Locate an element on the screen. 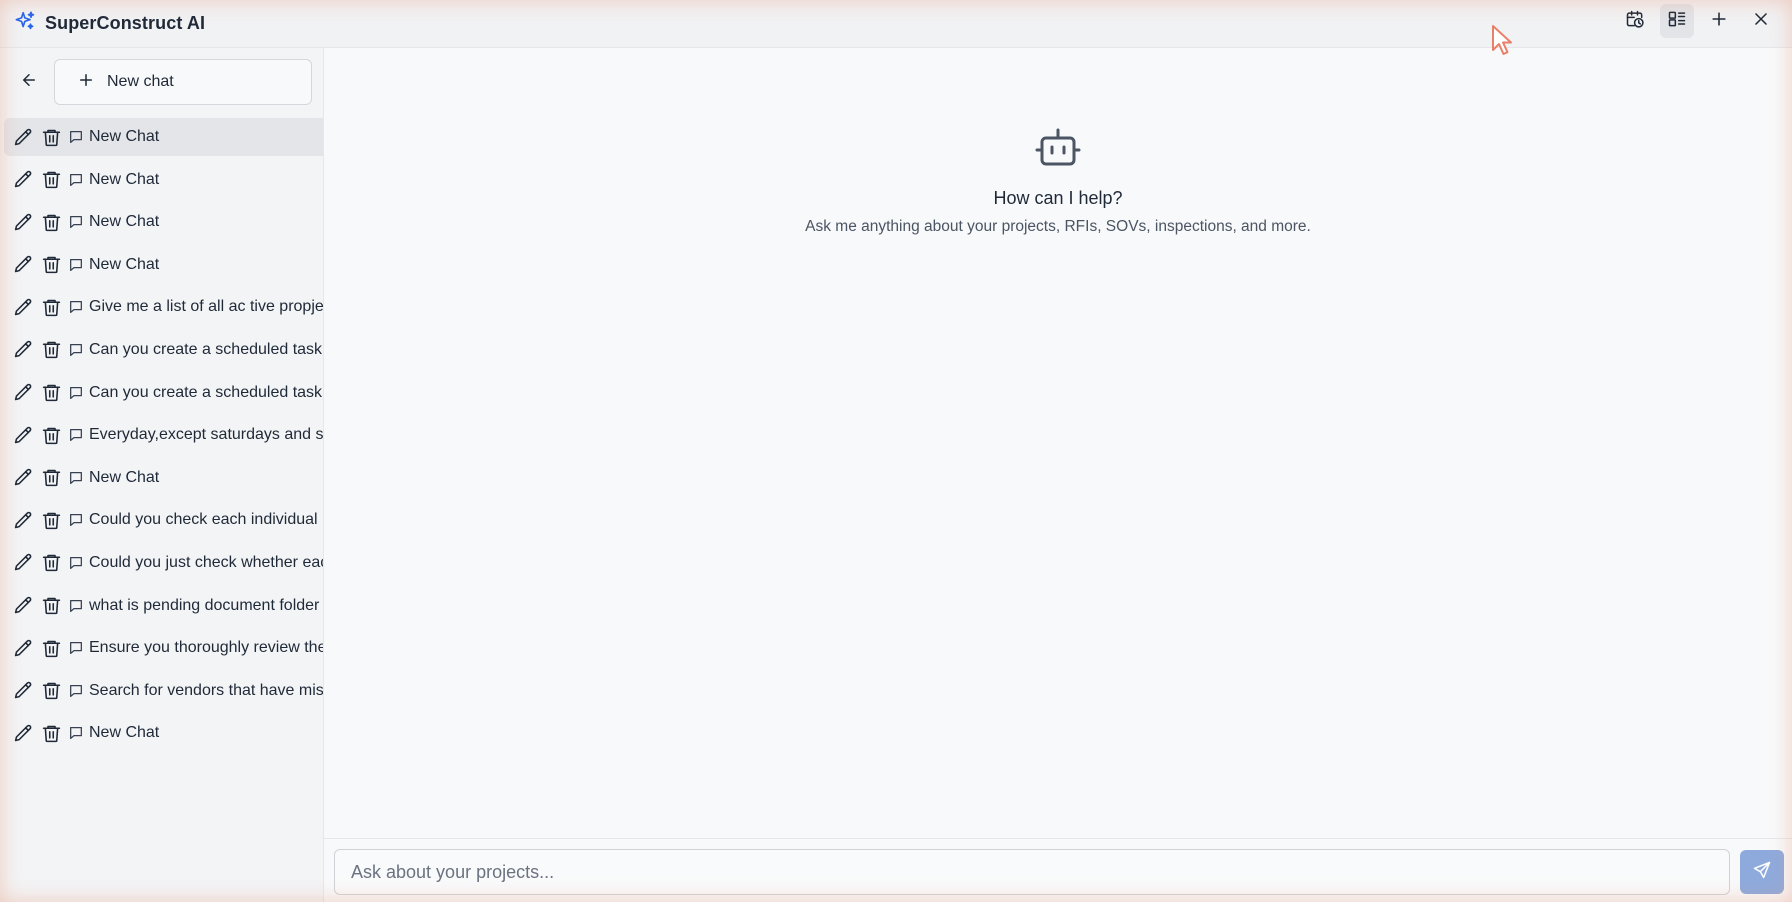 This screenshot has width=1792, height=902. chat-history-item: Could you just check whether each is located at coordinates (164, 563).